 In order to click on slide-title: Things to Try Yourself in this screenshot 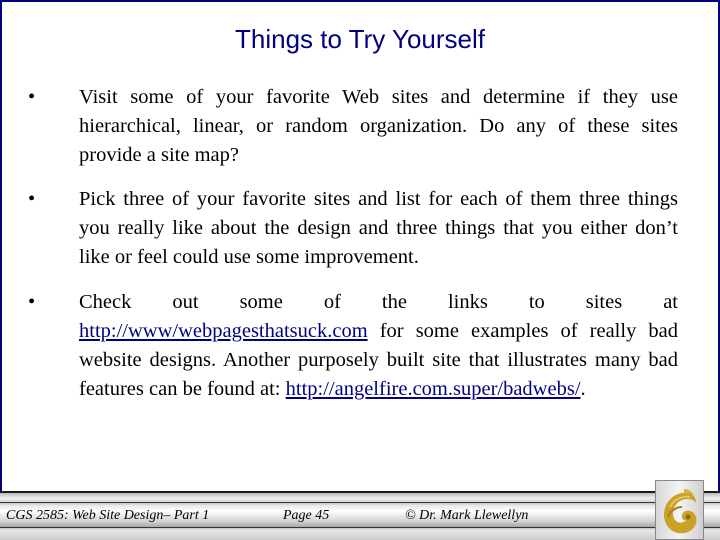, I will do `click(360, 39)`.